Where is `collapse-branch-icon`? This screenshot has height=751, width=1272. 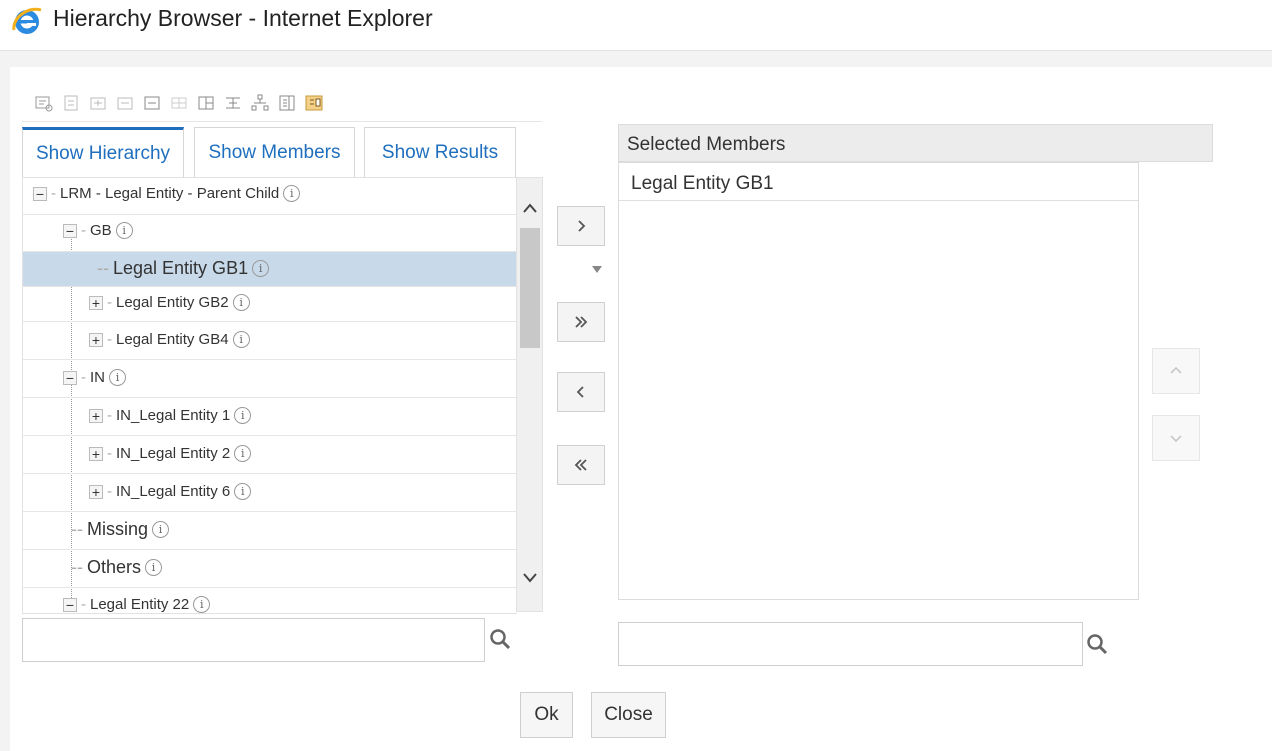
collapse-branch-icon is located at coordinates (125, 103).